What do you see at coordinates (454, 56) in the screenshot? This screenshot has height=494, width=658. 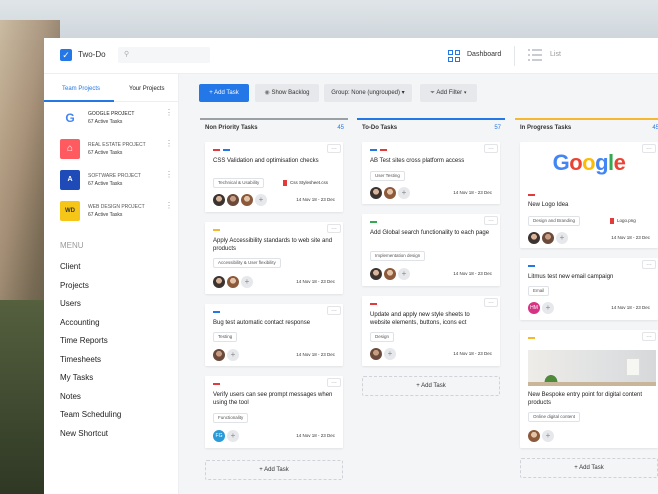 I see `dashboard-grid-icon` at bounding box center [454, 56].